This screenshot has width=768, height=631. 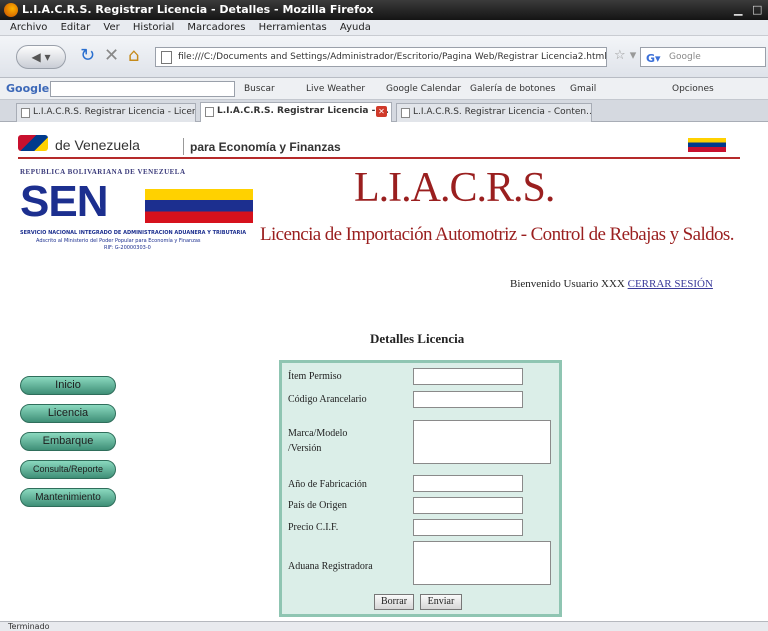 I want to click on codigo-arancelario-input, so click(x=468, y=399).